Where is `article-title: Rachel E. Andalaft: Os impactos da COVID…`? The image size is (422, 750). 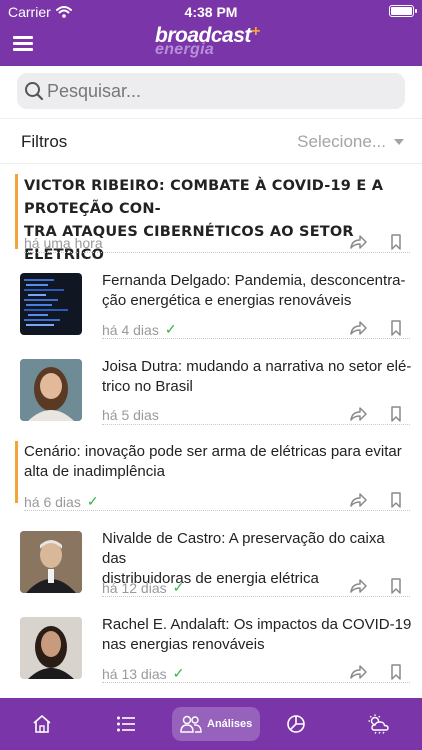
article-title: Rachel E. Andalaft: Os impactos da COVID… is located at coordinates (257, 635).